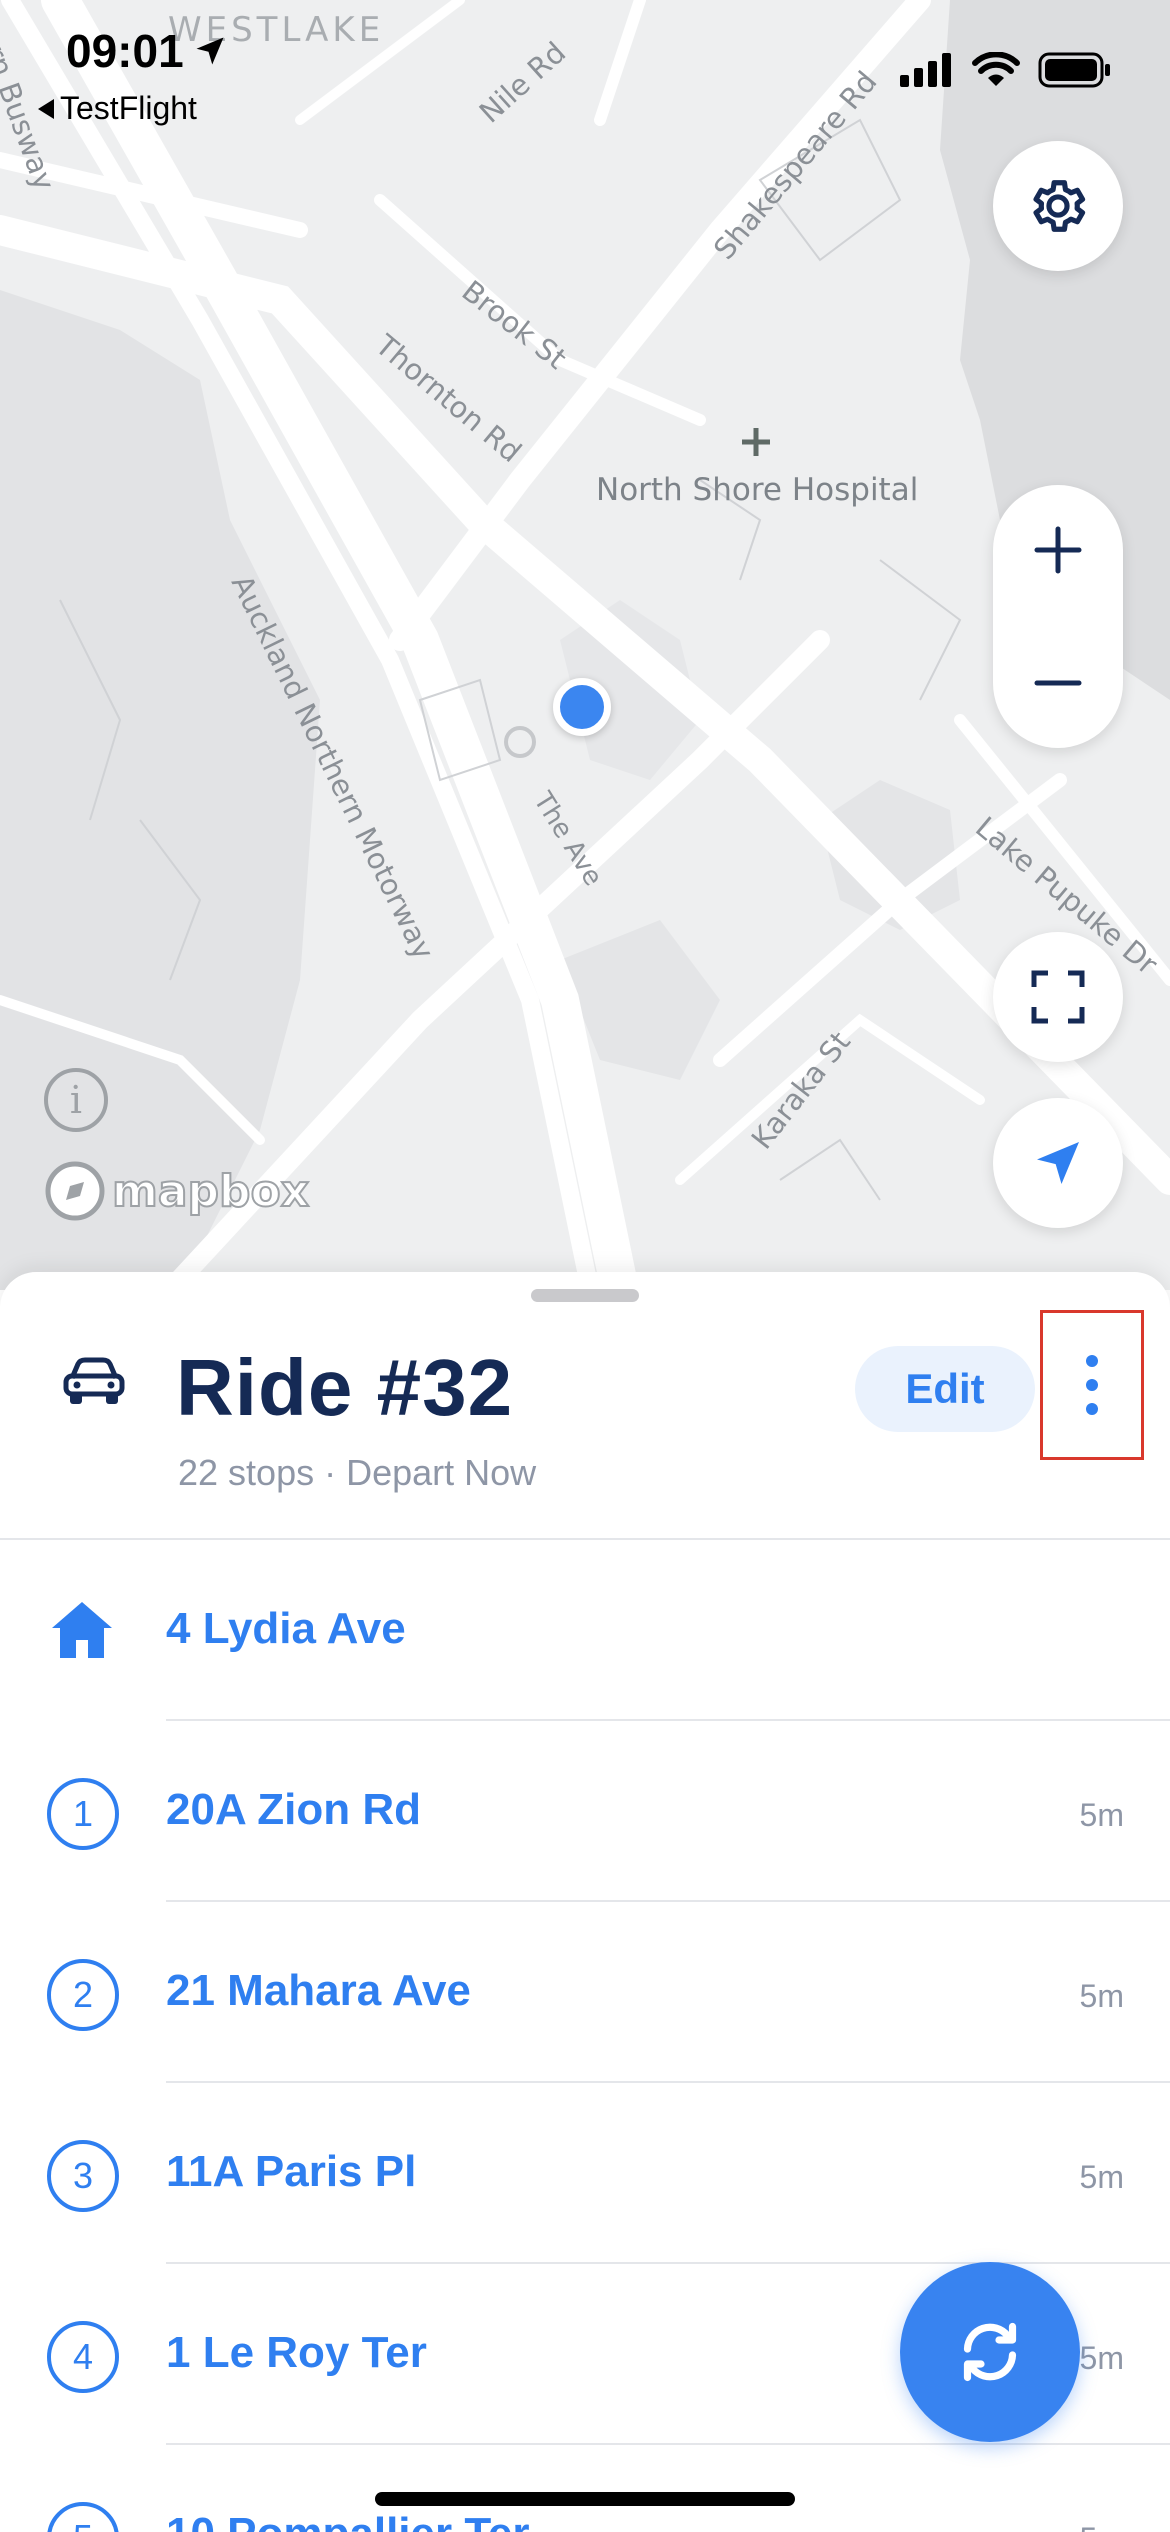 This screenshot has width=1170, height=2532. Describe the element at coordinates (1074, 70) in the screenshot. I see `battery-icon` at that location.